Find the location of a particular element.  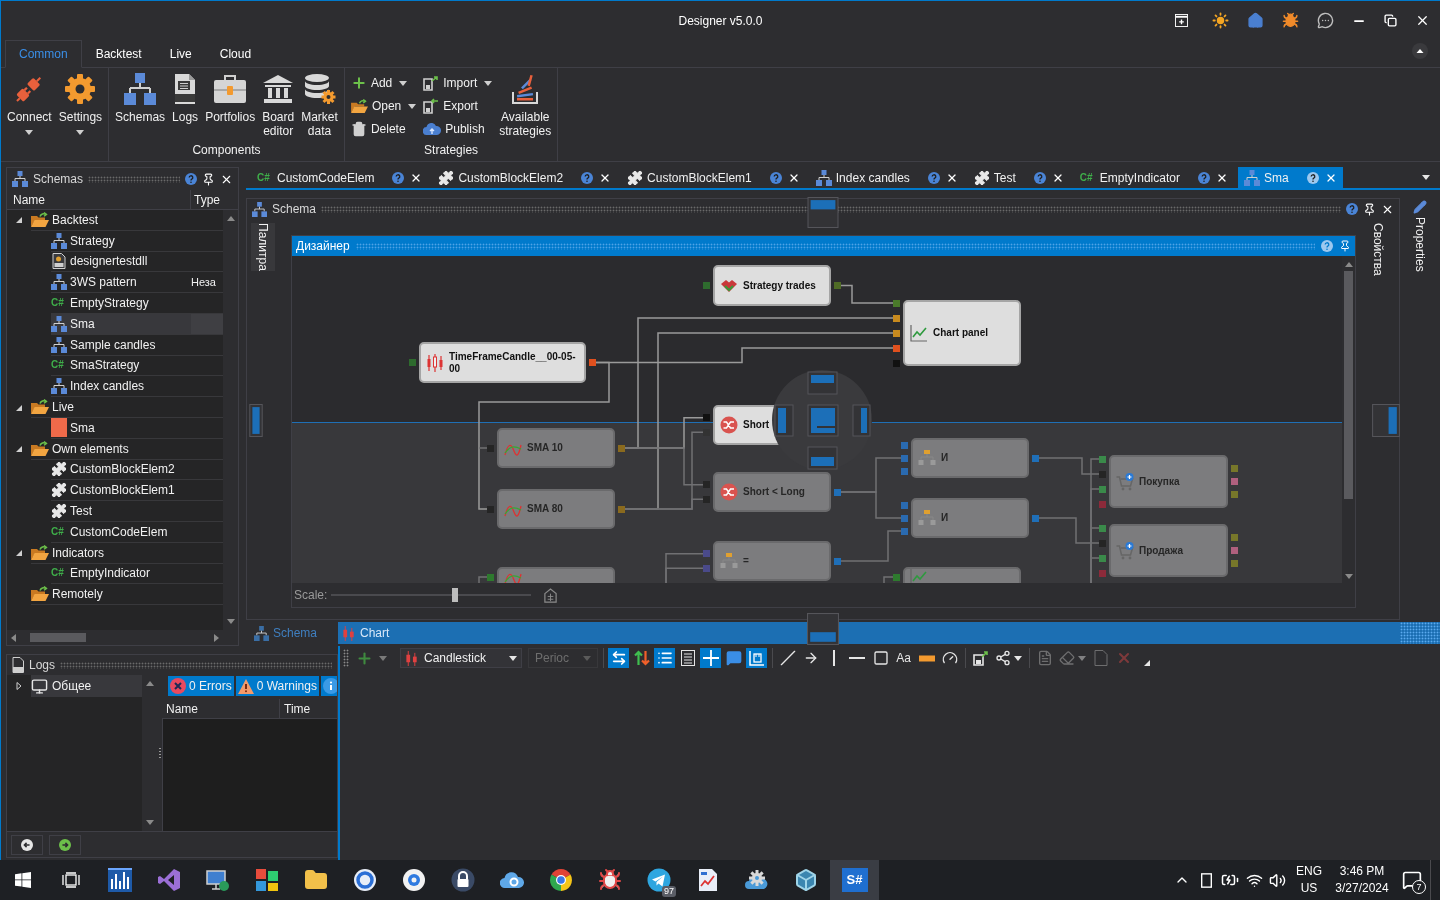

bug-icon is located at coordinates (1290, 20).